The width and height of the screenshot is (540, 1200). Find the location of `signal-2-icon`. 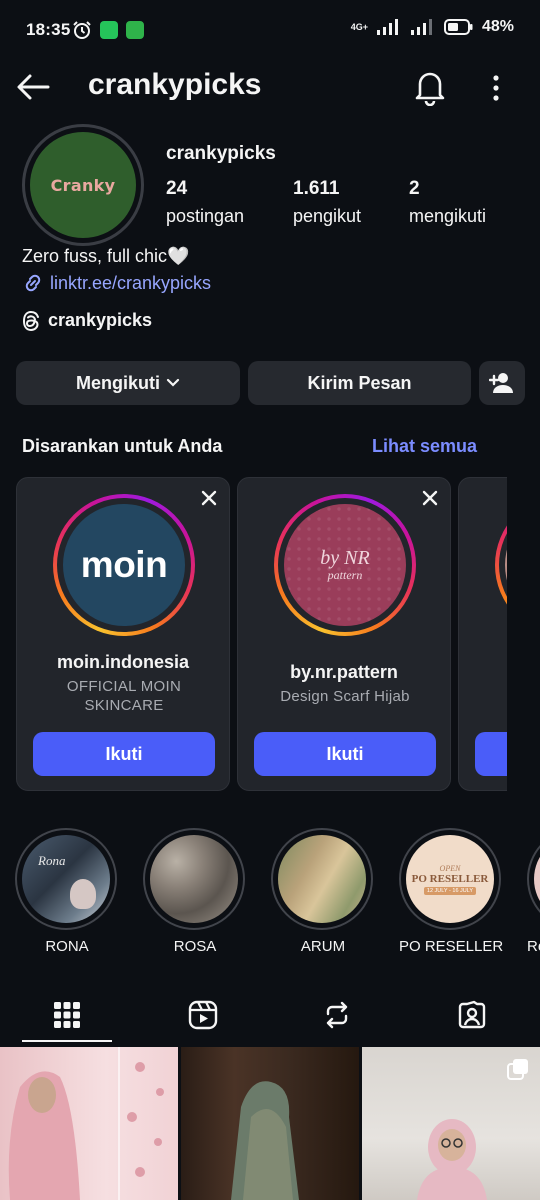

signal-2-icon is located at coordinates (421, 27).